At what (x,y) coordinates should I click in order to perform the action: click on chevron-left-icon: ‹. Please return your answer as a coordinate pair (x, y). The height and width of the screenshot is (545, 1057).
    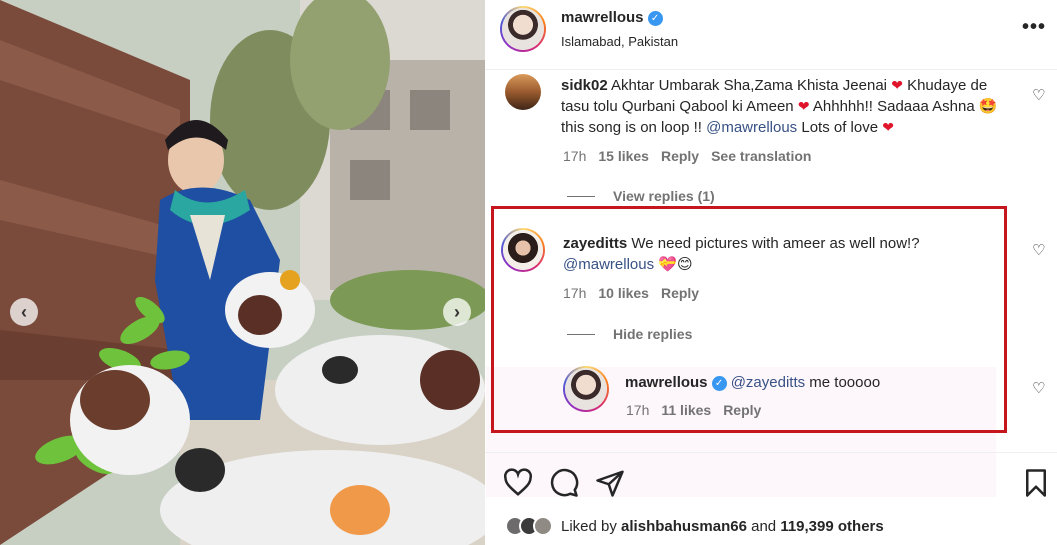
    Looking at the image, I should click on (24, 312).